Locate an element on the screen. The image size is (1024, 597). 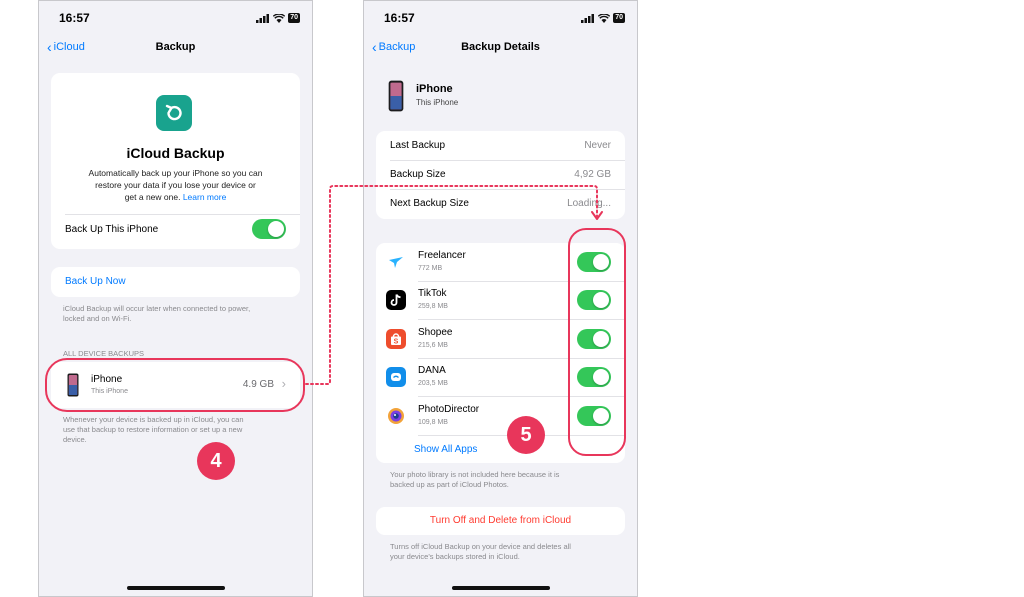
page-title: Backup Details is located at coordinates (500, 47).